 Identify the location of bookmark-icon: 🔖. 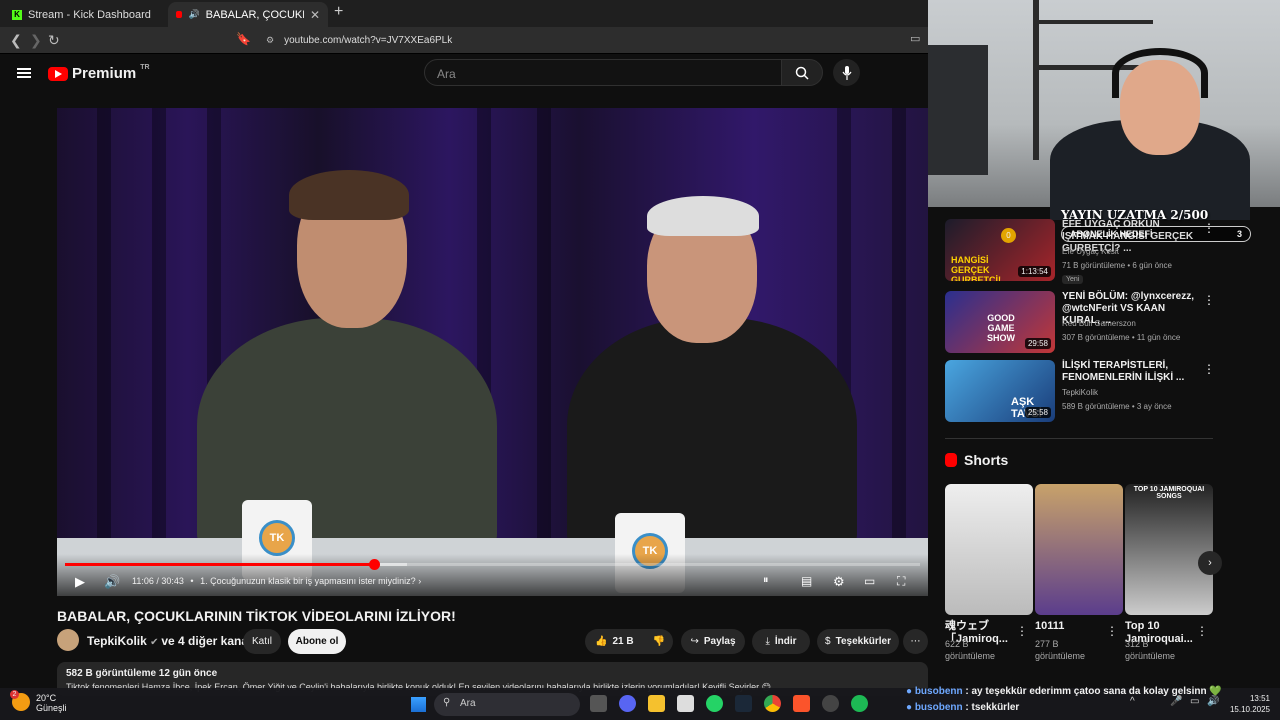
(243, 39).